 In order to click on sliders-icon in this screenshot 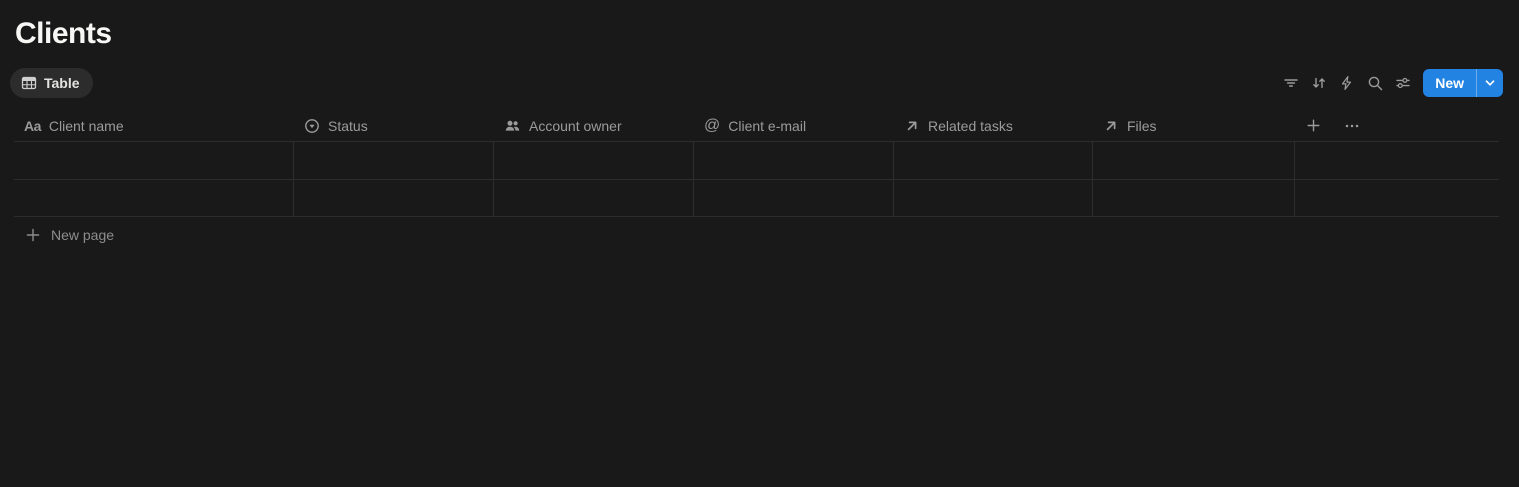, I will do `click(1403, 83)`.